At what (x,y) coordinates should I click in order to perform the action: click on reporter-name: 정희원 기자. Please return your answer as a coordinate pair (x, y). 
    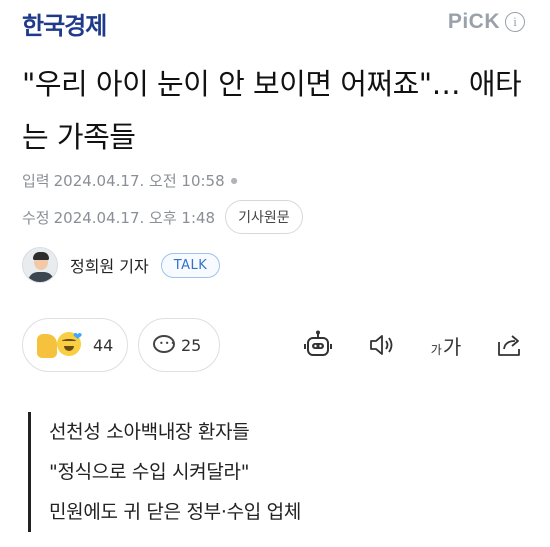
    Looking at the image, I should click on (109, 265).